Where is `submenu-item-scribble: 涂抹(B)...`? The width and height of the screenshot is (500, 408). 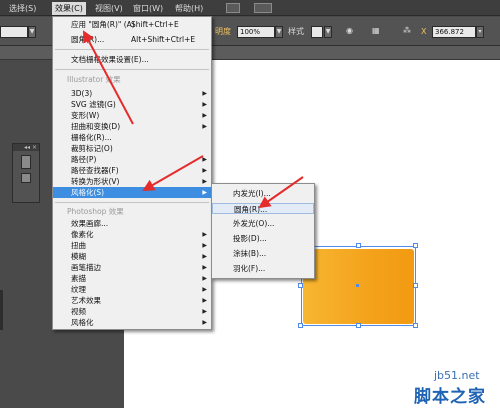
submenu-item-scribble: 涂抹(B)... is located at coordinates (263, 253).